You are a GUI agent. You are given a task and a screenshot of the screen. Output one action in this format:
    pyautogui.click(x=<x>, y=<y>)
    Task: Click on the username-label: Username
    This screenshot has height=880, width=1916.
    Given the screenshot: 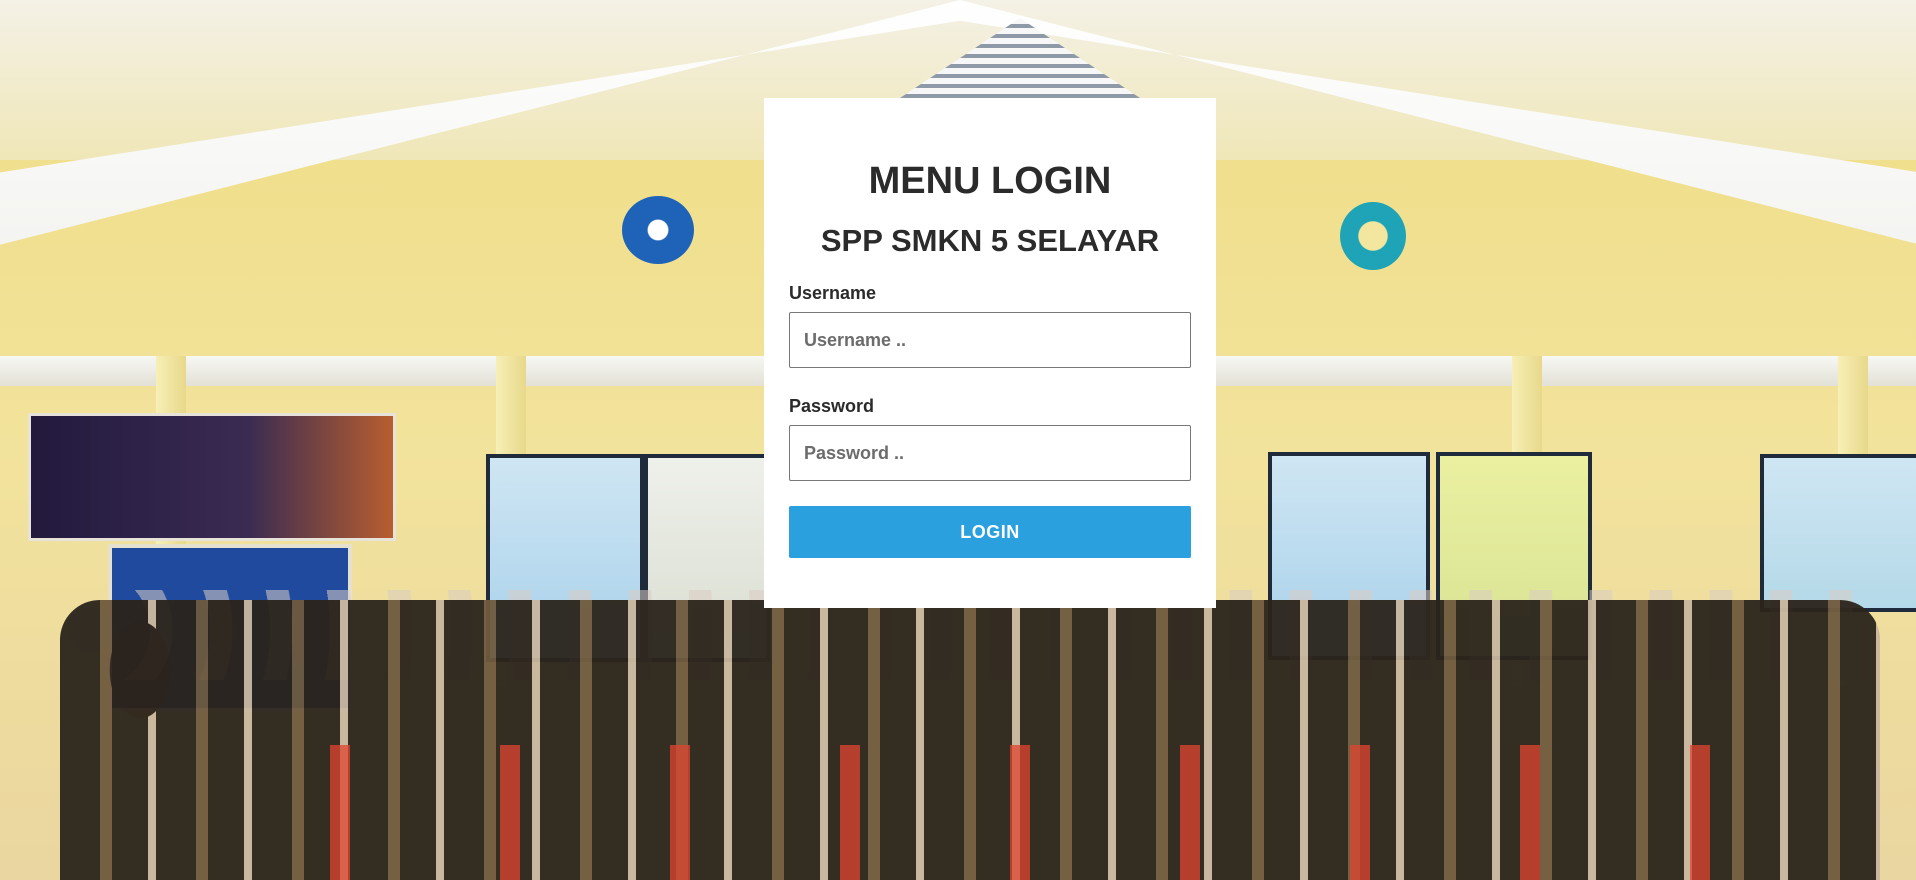 What is the action you would take?
    pyautogui.click(x=833, y=293)
    